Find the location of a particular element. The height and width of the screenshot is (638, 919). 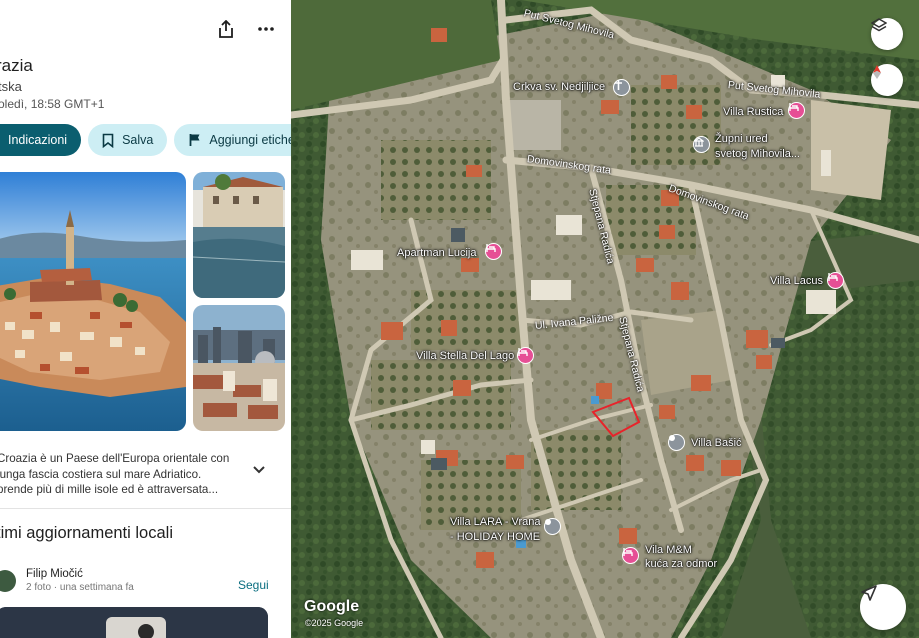

villa-lacus-pin is located at coordinates (835, 280).